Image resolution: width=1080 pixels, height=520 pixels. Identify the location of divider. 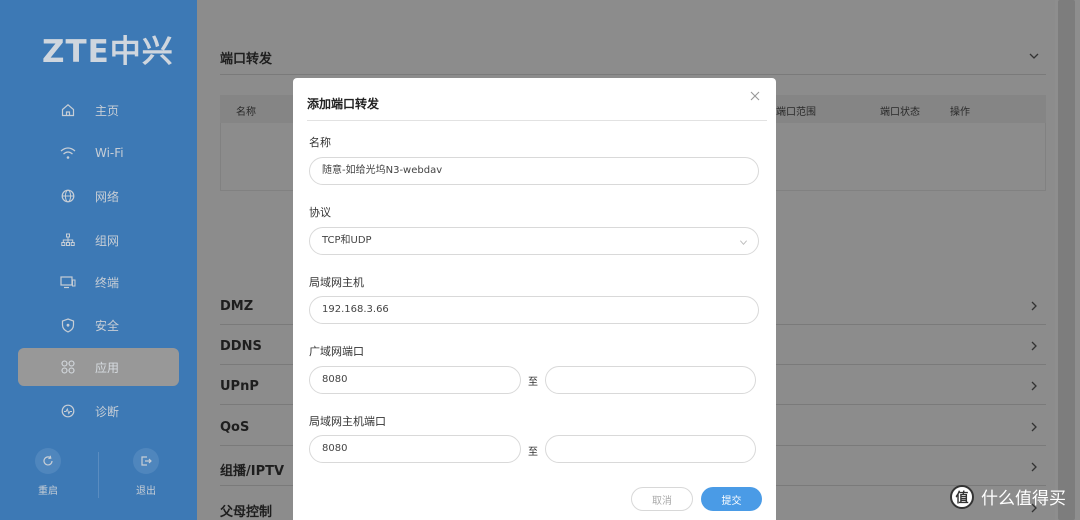
(633, 74).